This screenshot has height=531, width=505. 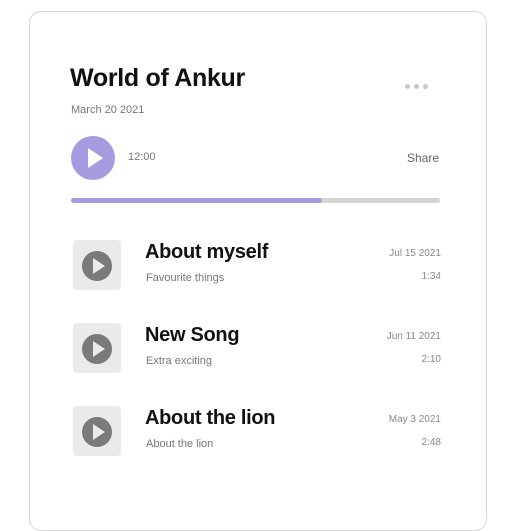 I want to click on track-duration: 1:34, so click(x=431, y=276).